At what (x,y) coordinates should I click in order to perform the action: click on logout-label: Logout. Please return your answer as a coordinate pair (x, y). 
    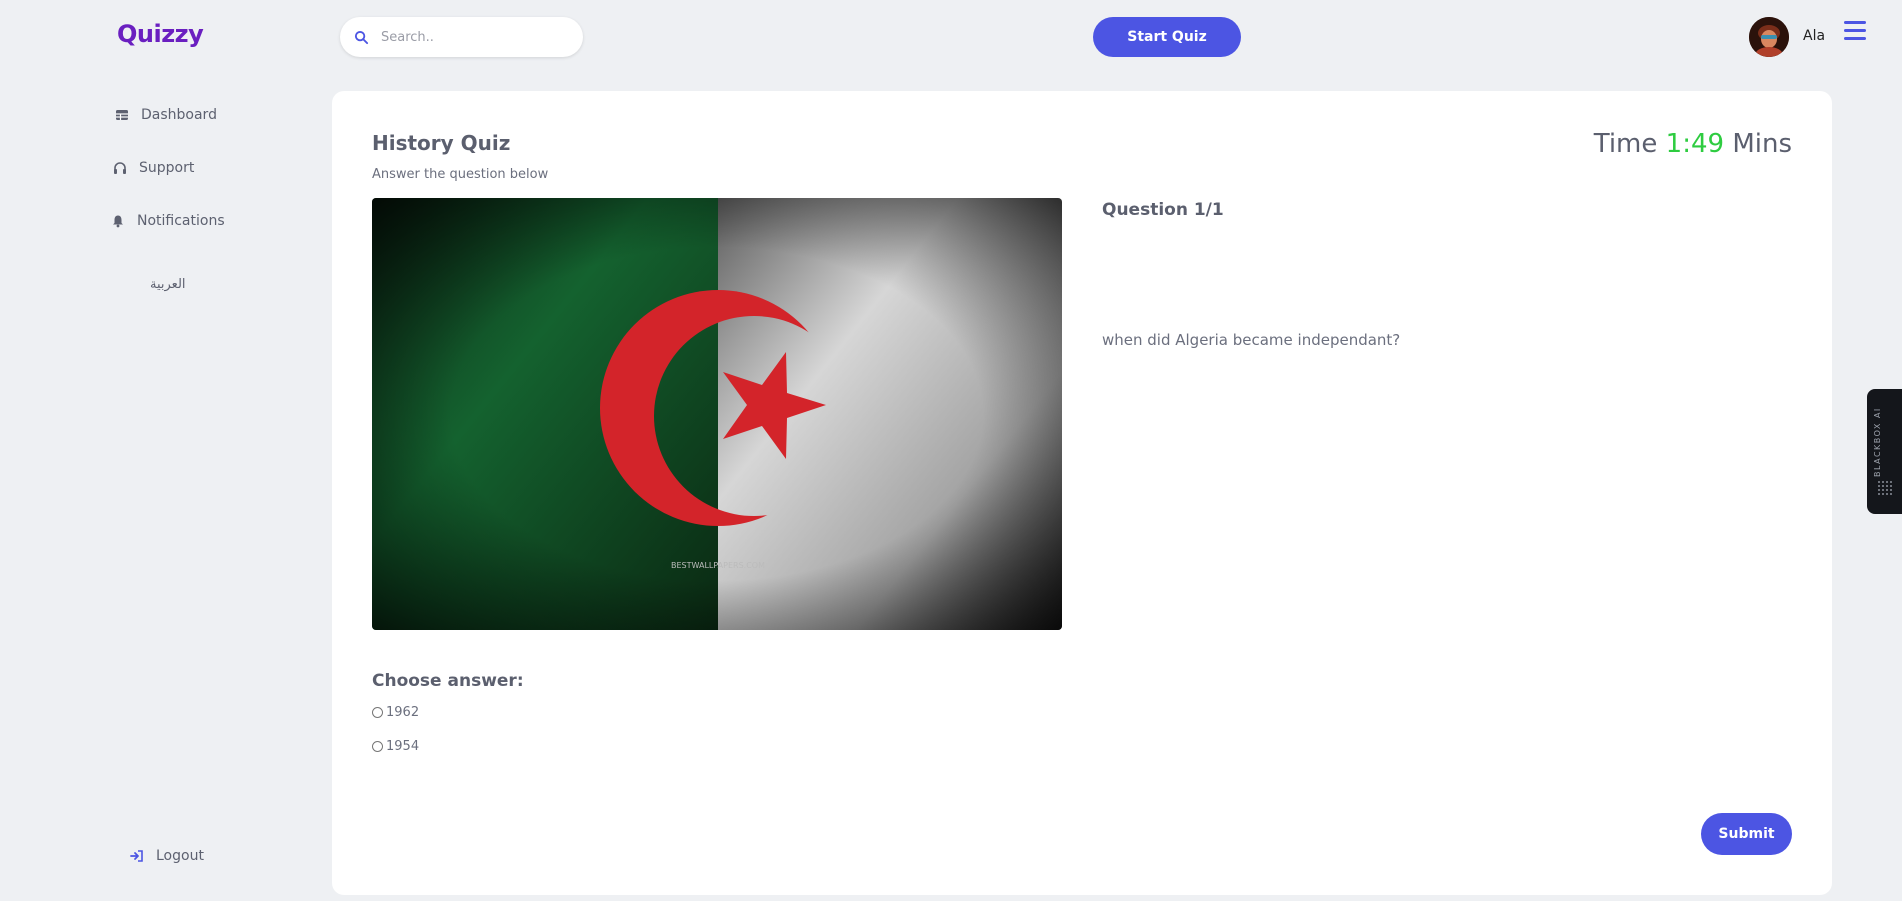
    Looking at the image, I should click on (180, 856).